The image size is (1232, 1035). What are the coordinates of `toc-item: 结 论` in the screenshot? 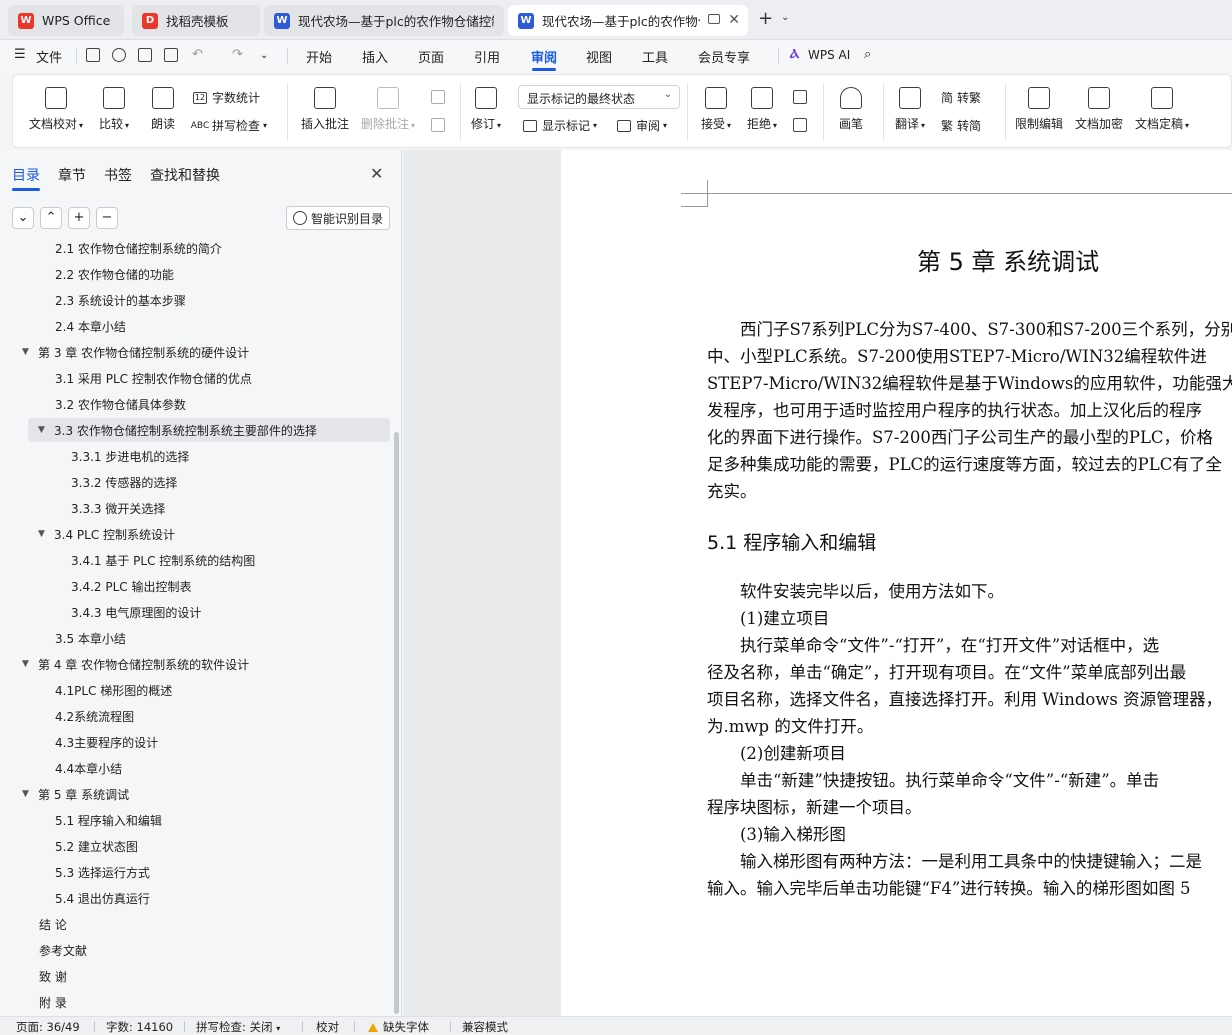 It's located at (53, 924).